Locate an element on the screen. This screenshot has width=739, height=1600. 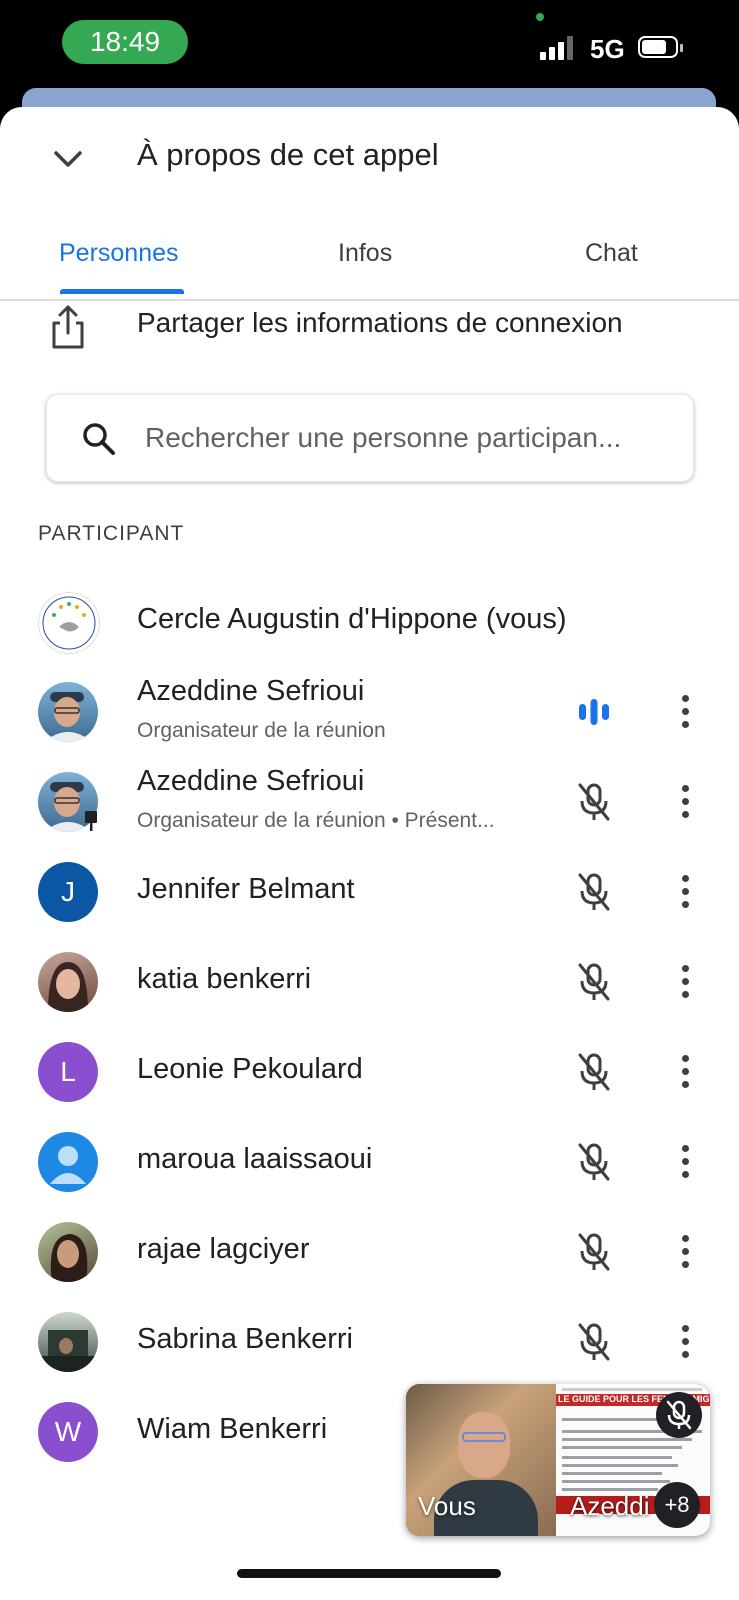
speaking-icon is located at coordinates (594, 712).